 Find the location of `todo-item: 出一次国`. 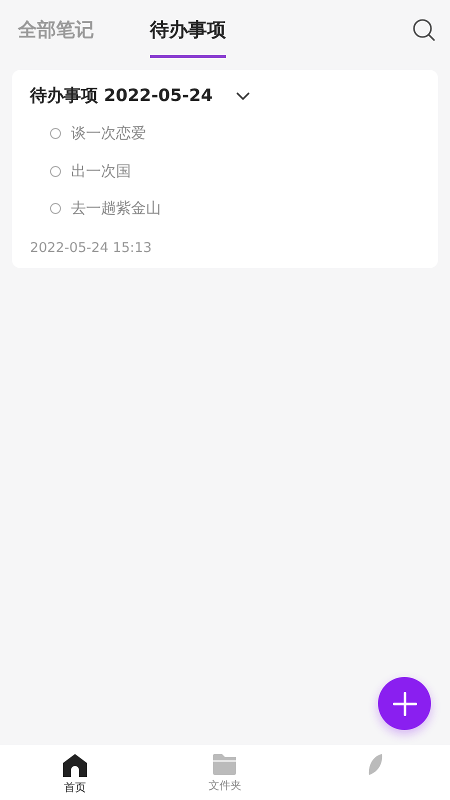

todo-item: 出一次国 is located at coordinates (101, 171).